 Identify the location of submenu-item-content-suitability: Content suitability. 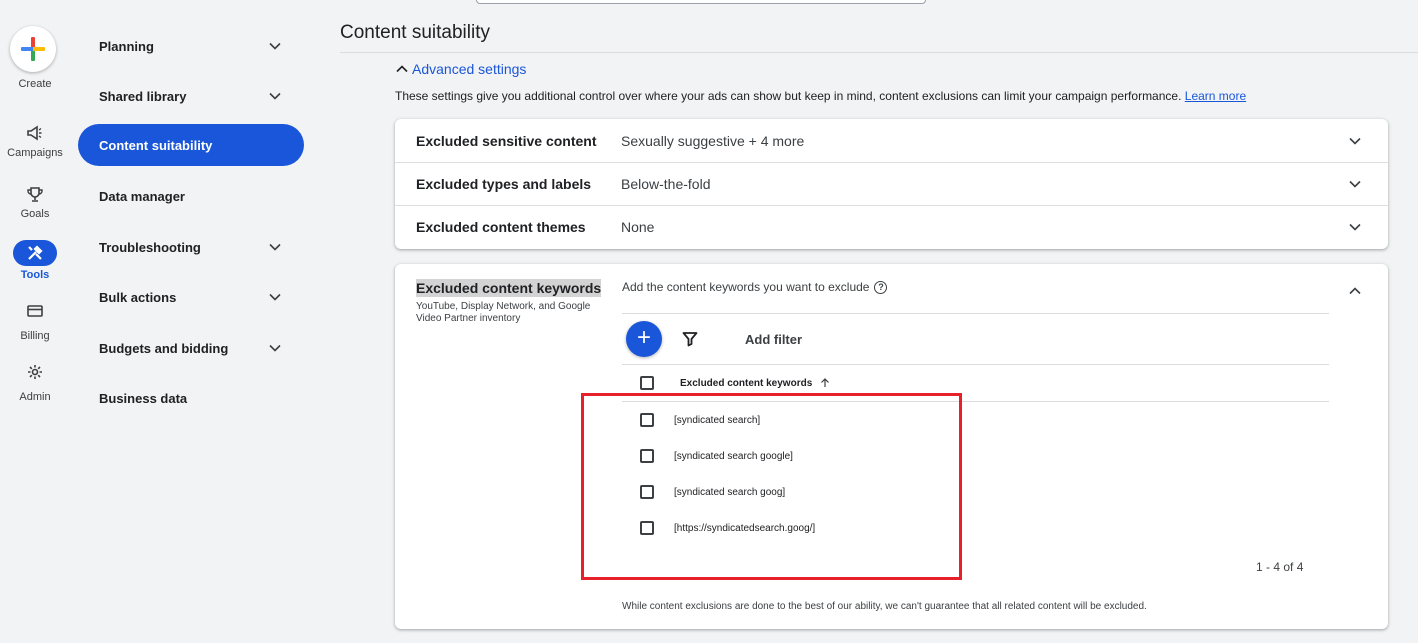
(191, 145).